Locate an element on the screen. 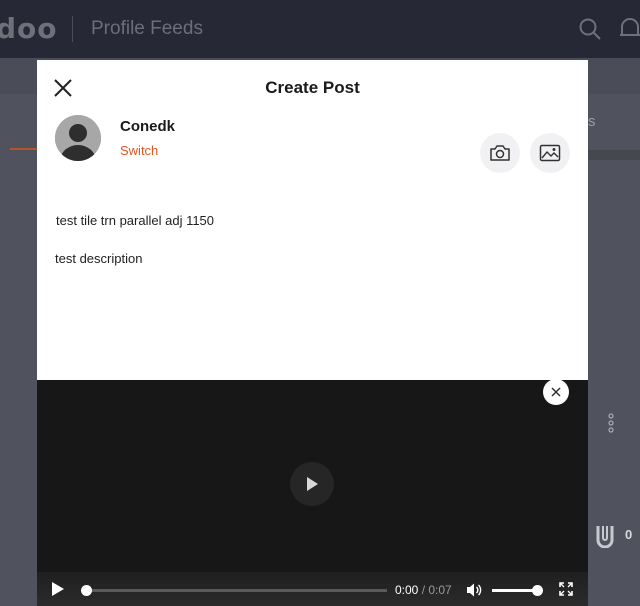 This screenshot has width=640, height=606. search-icon is located at coordinates (590, 29).